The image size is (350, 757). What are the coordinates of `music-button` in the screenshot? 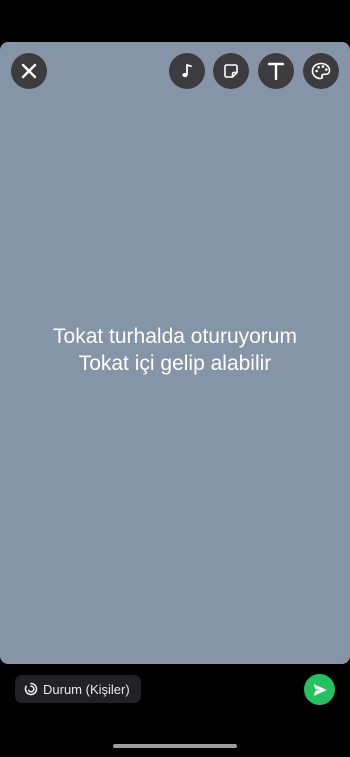 It's located at (187, 71).